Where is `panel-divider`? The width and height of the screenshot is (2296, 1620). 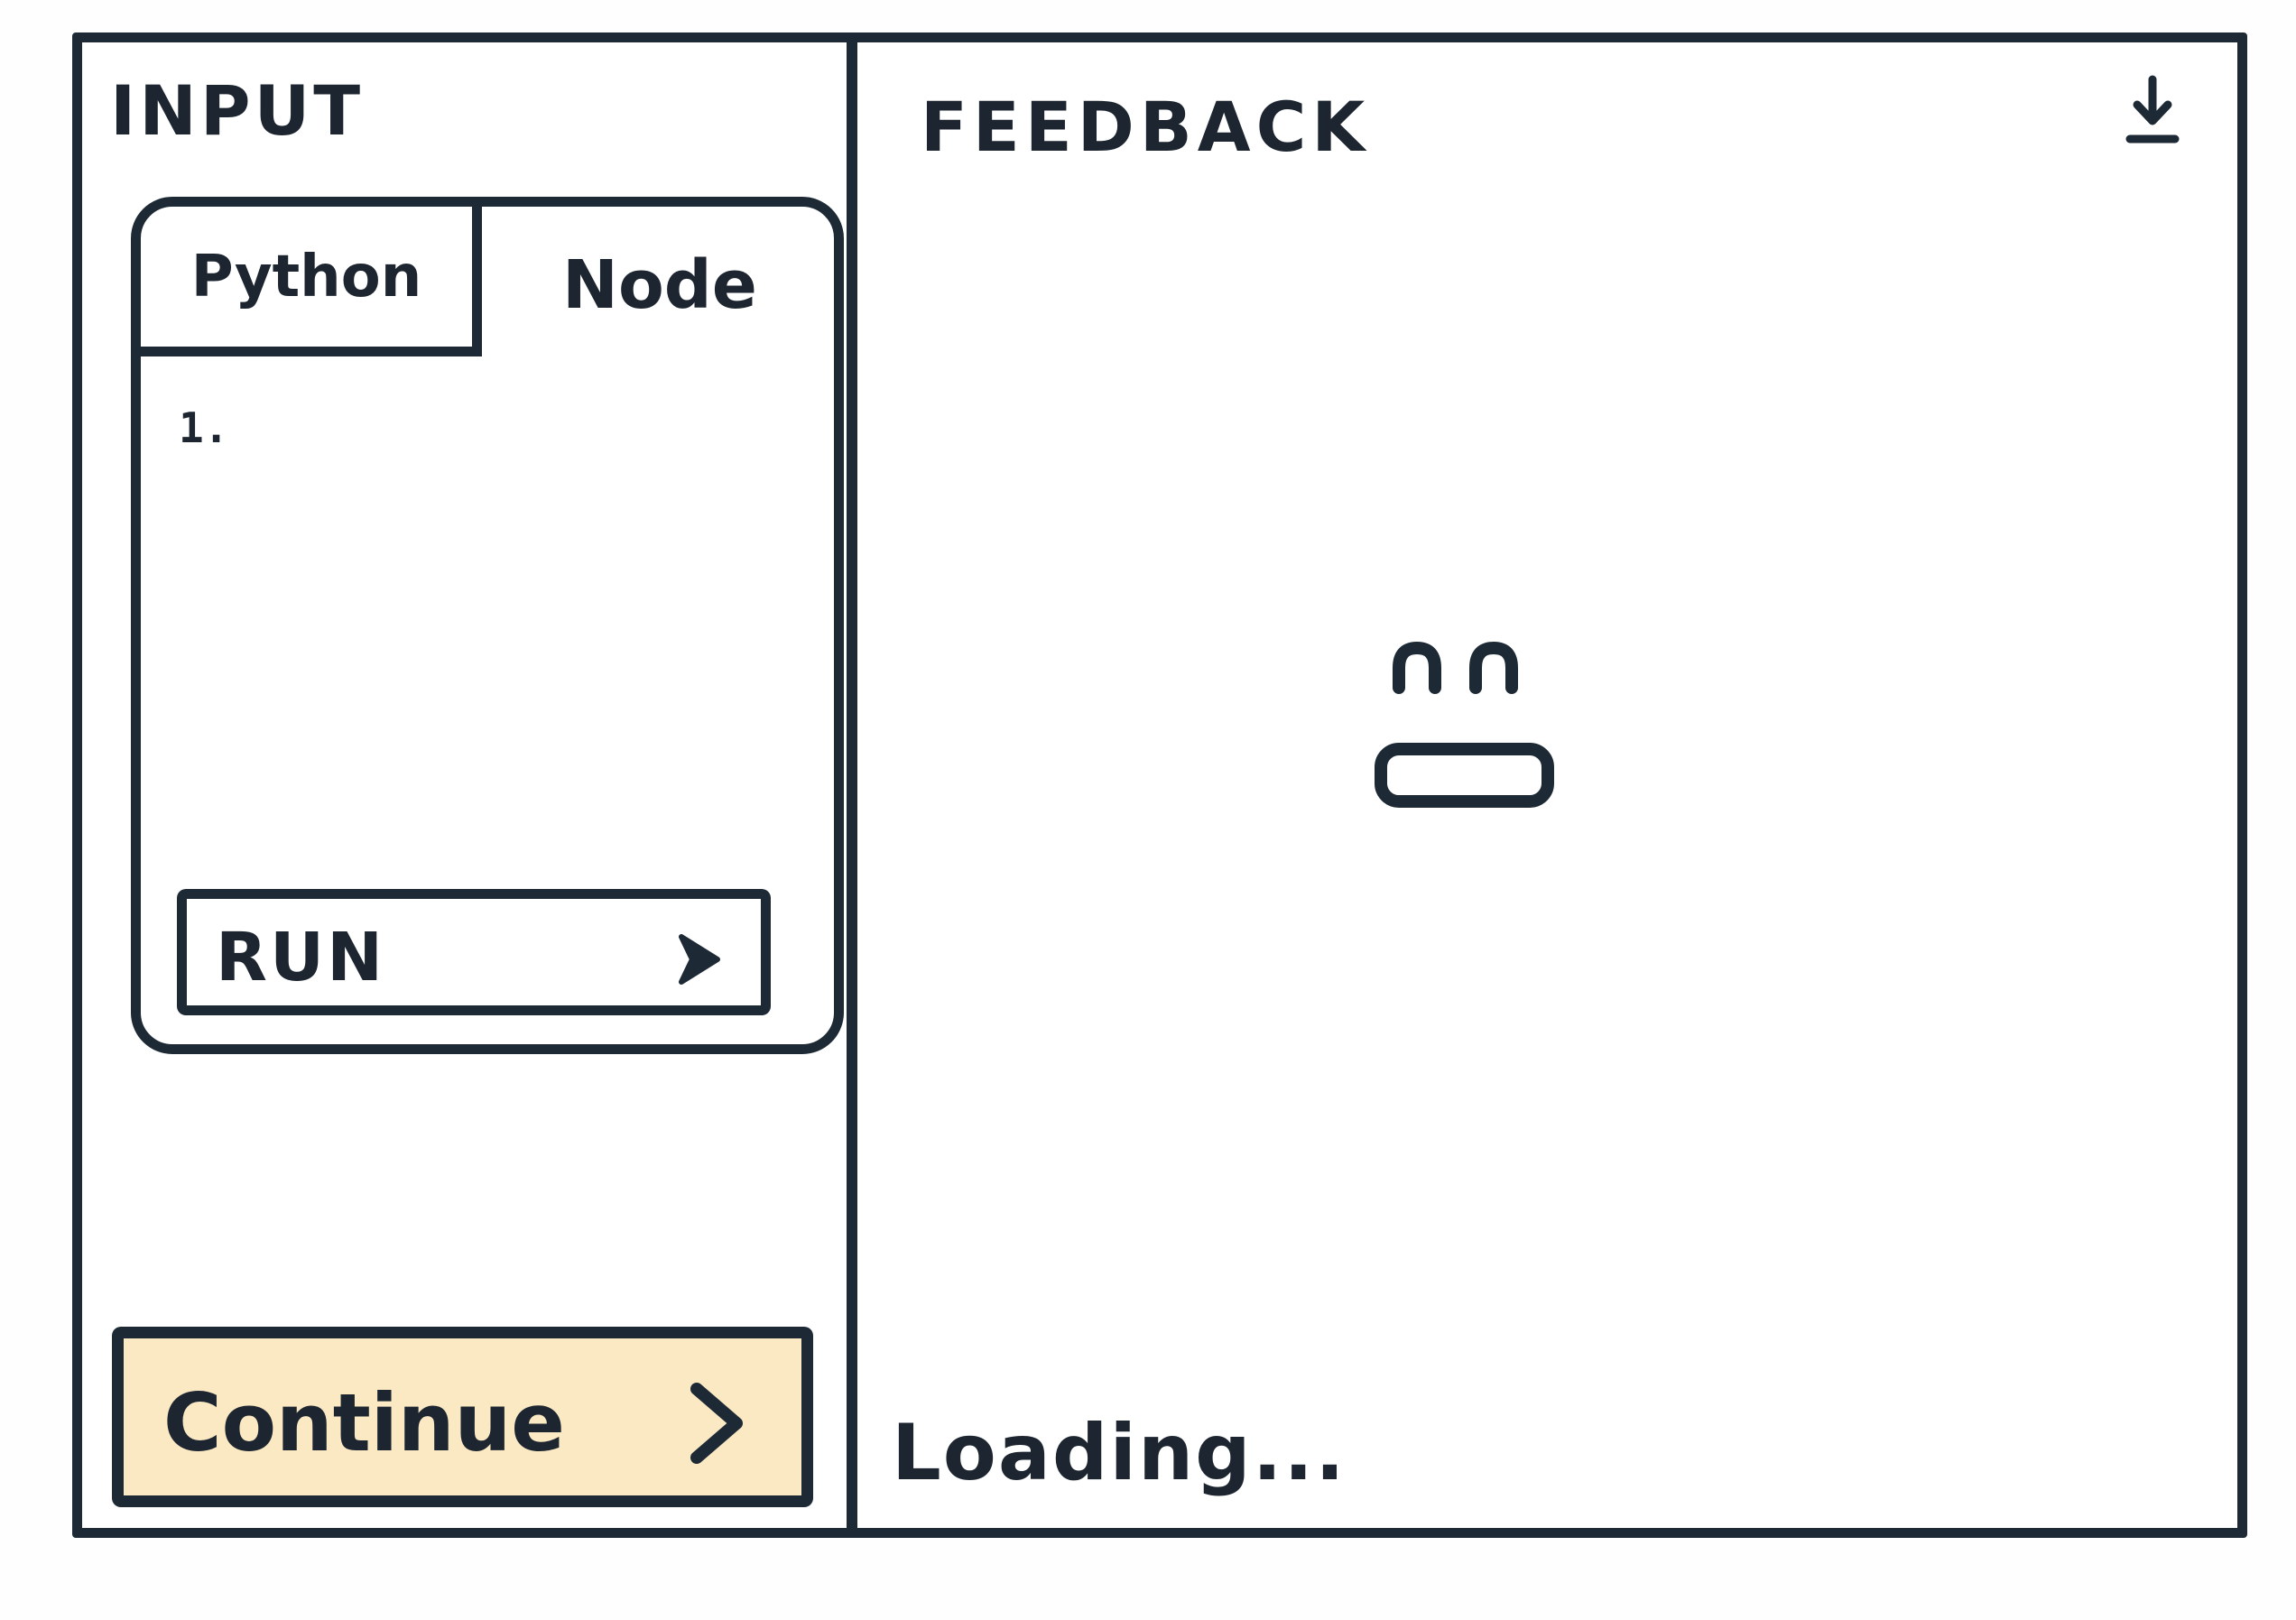 panel-divider is located at coordinates (852, 785).